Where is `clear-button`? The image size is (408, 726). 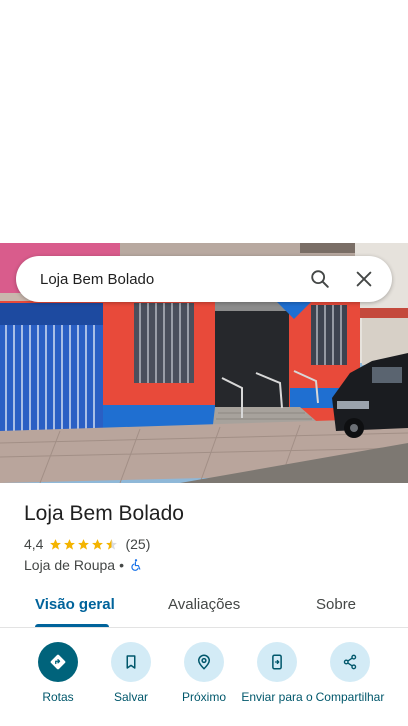
clear-button is located at coordinates (364, 279).